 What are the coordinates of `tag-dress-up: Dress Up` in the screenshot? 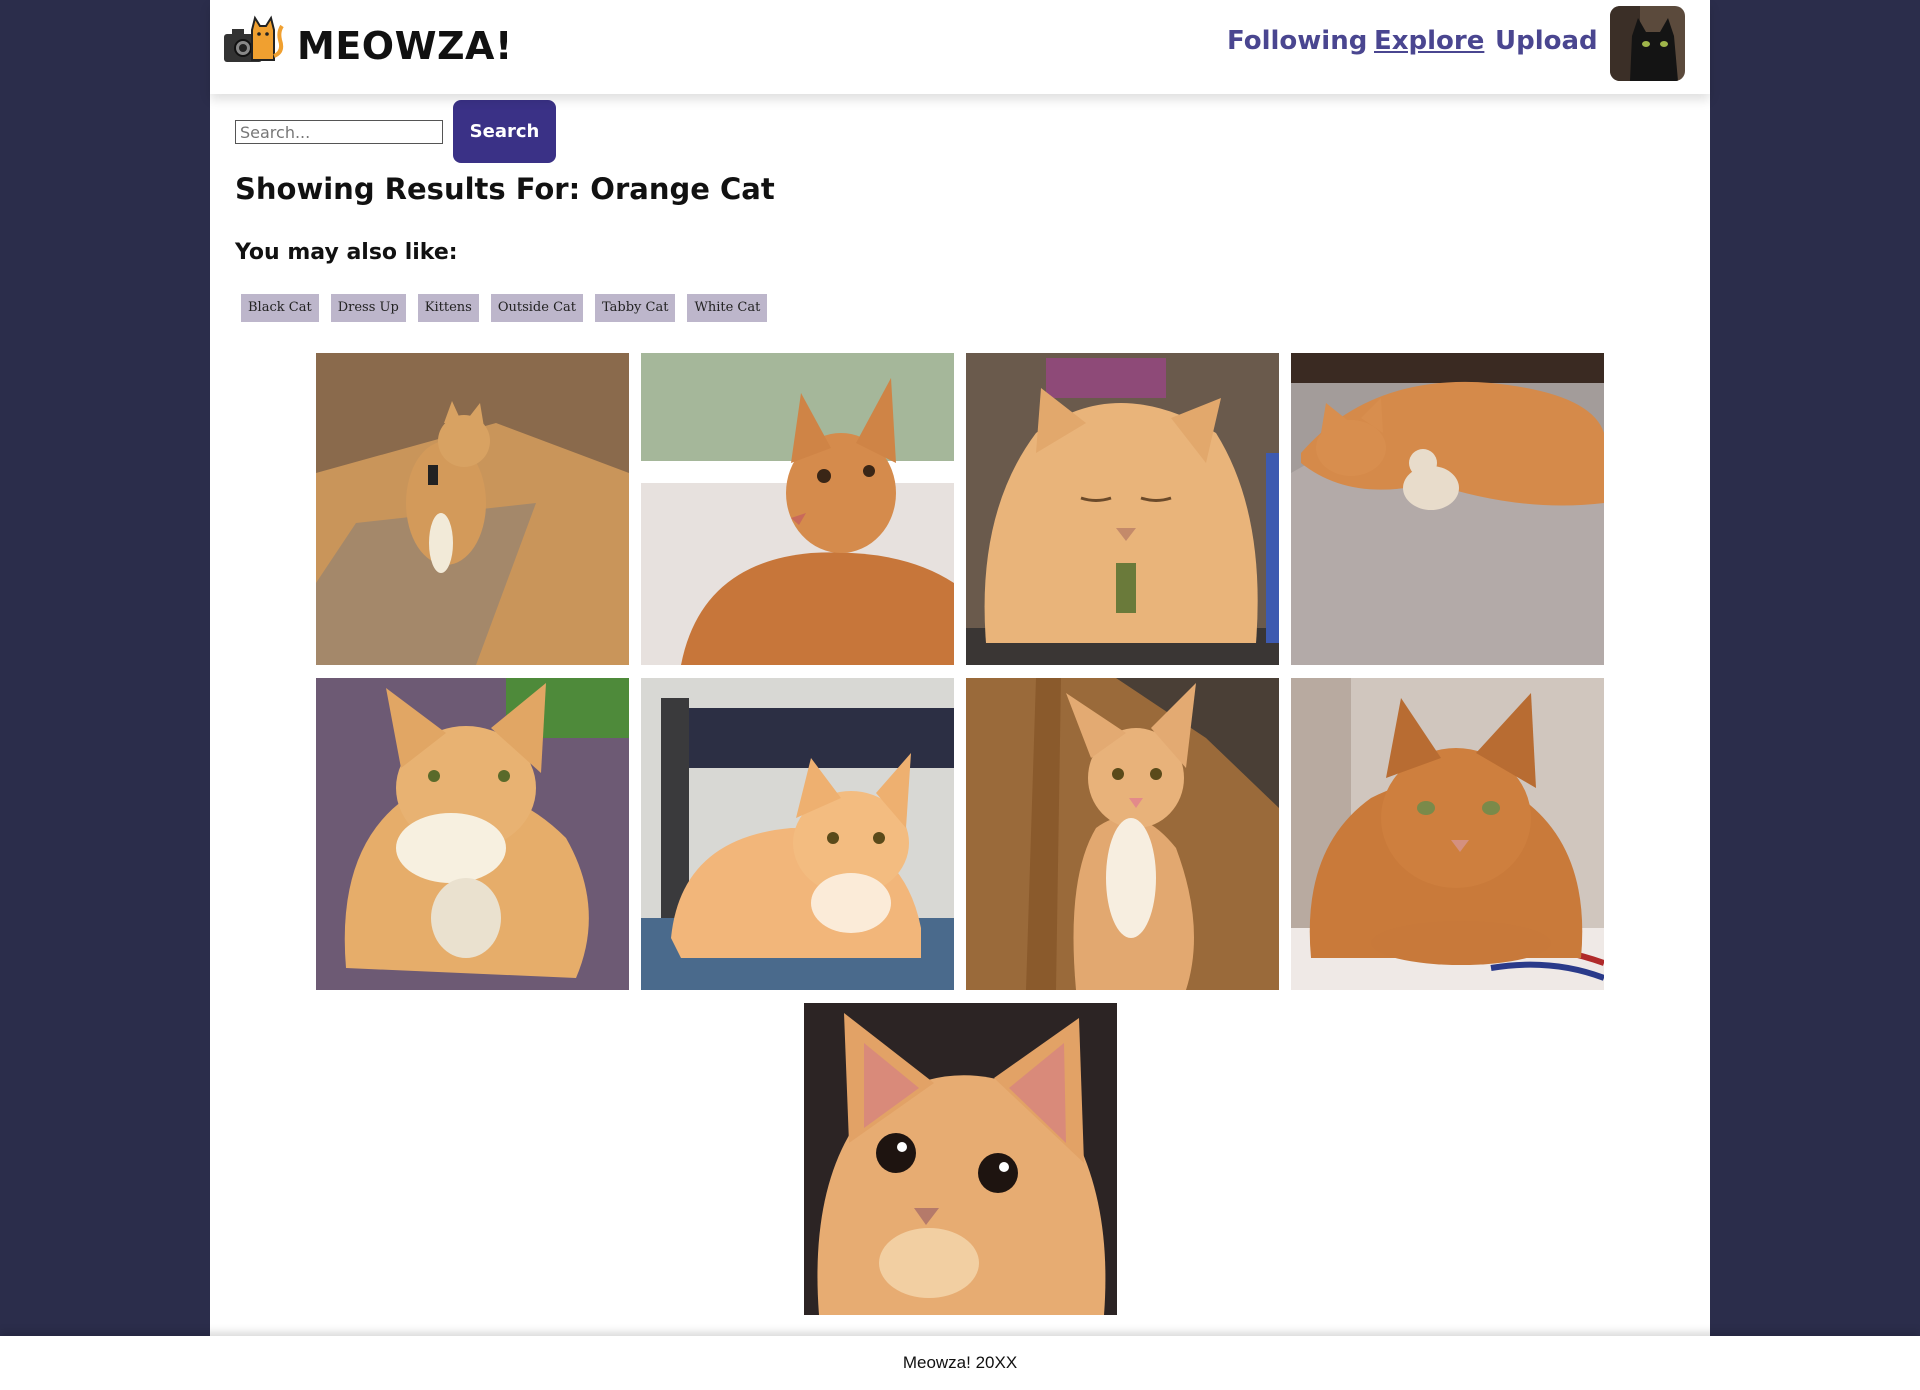 It's located at (368, 308).